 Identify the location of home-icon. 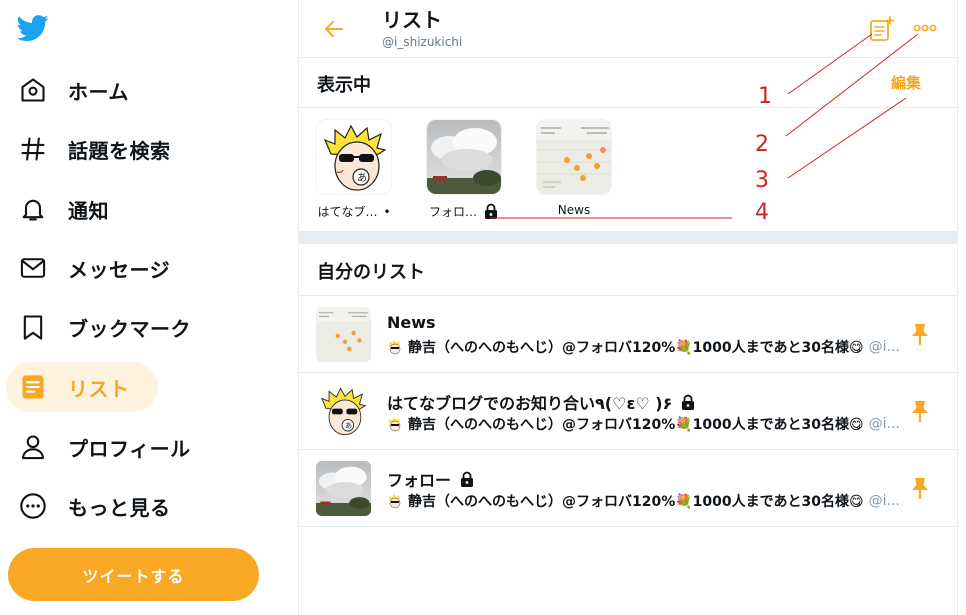
(33, 90).